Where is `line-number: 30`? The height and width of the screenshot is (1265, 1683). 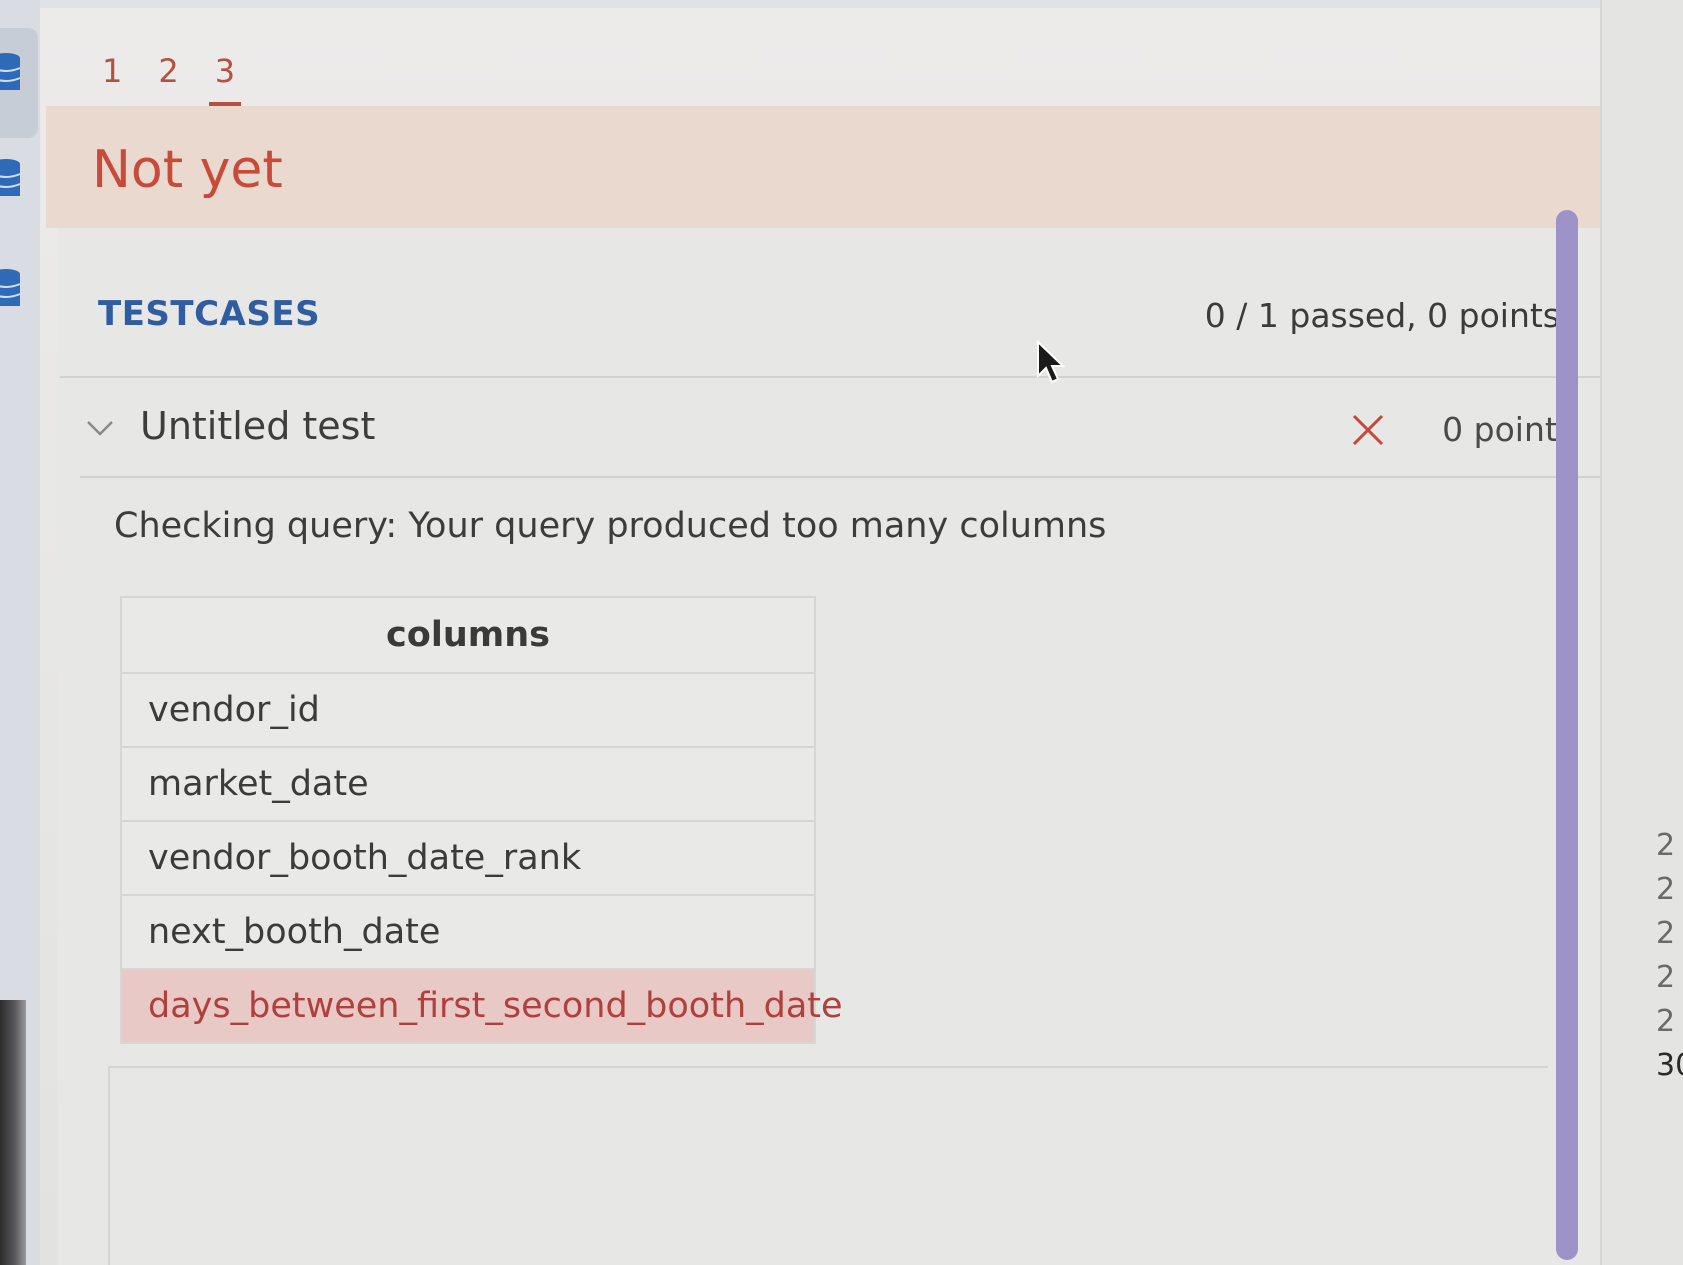 line-number: 30 is located at coordinates (1669, 1065).